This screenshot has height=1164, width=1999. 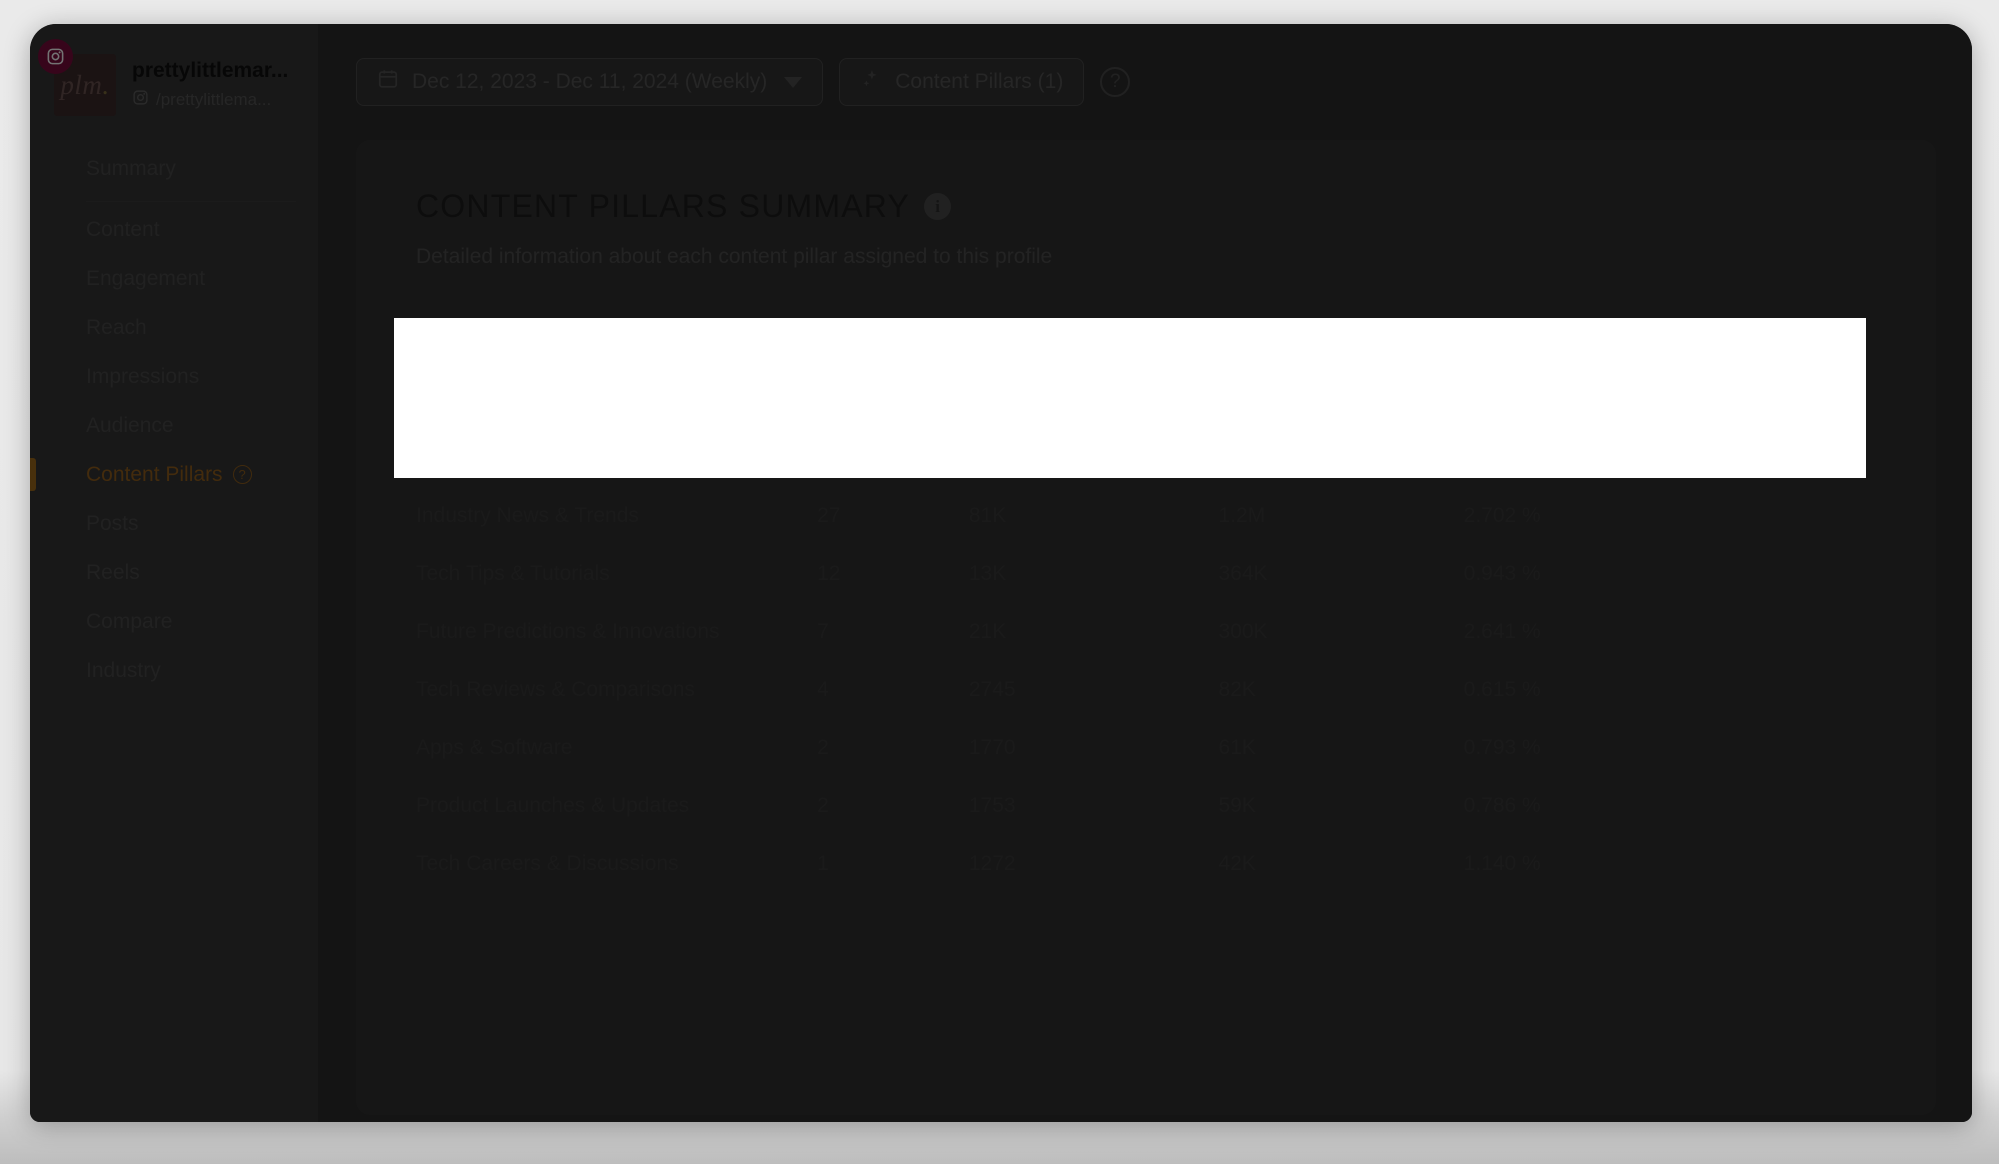 I want to click on cell-posts: 51, so click(x=829, y=457).